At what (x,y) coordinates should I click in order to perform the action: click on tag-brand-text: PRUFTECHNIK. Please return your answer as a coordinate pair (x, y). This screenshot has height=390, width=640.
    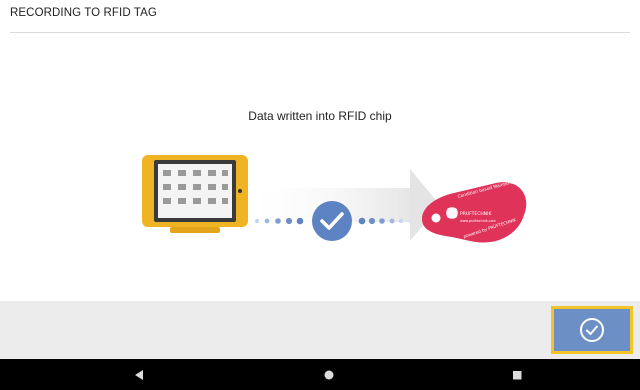
    Looking at the image, I should click on (476, 214).